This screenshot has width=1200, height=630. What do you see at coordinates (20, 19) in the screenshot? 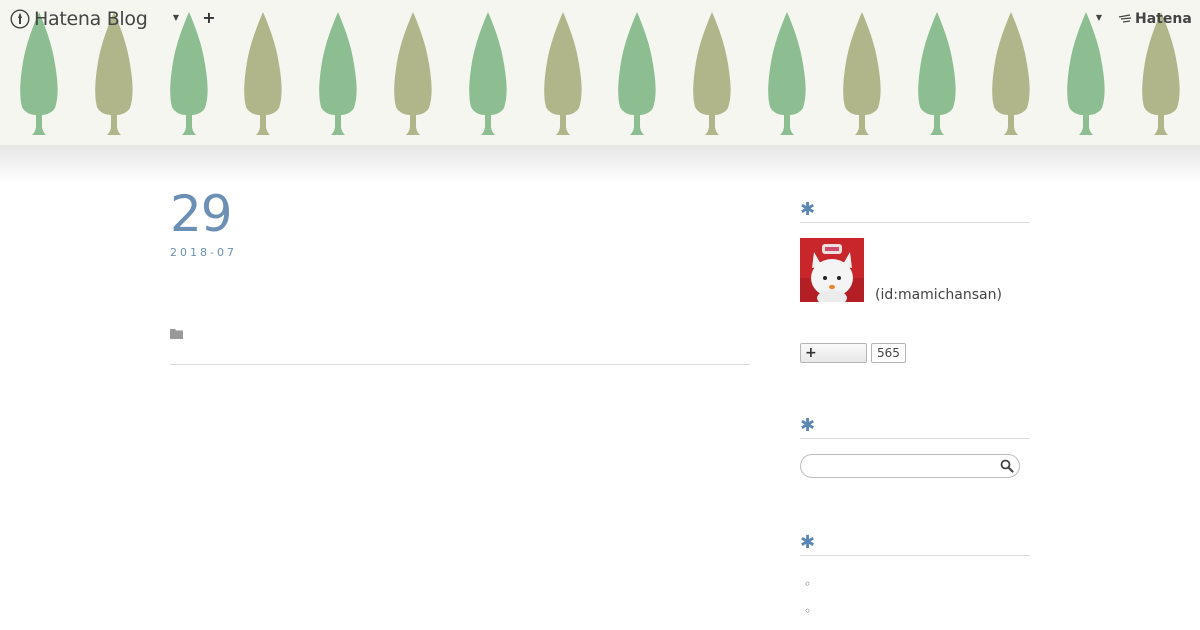
I see `hatena-blog-pen-icon` at bounding box center [20, 19].